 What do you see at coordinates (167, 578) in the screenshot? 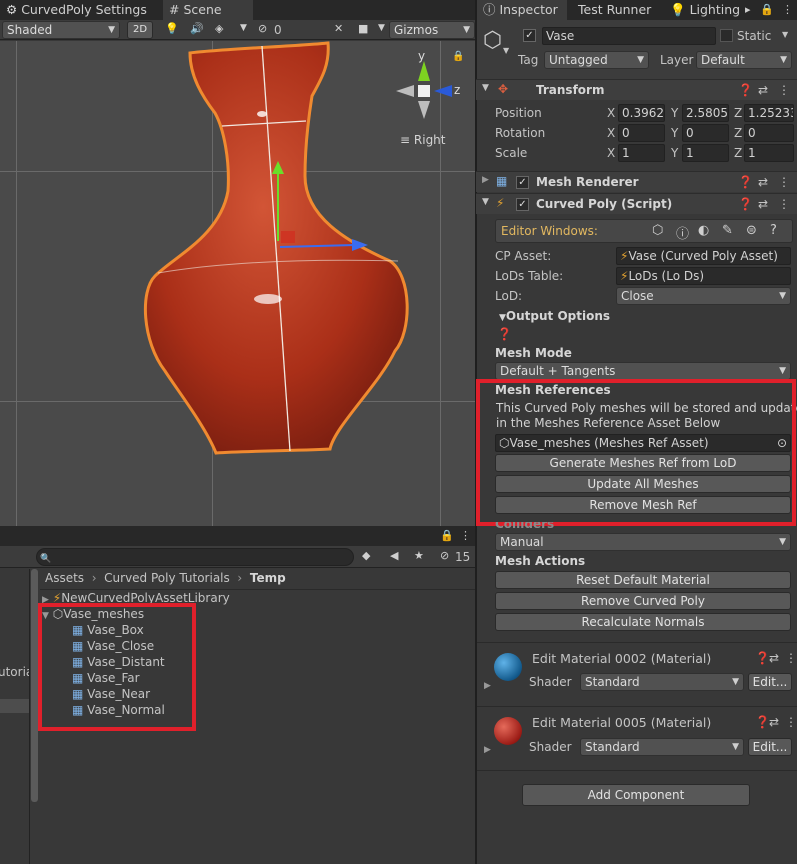
I see `breadcrumb-tutorials: Curved Poly Tutorials` at bounding box center [167, 578].